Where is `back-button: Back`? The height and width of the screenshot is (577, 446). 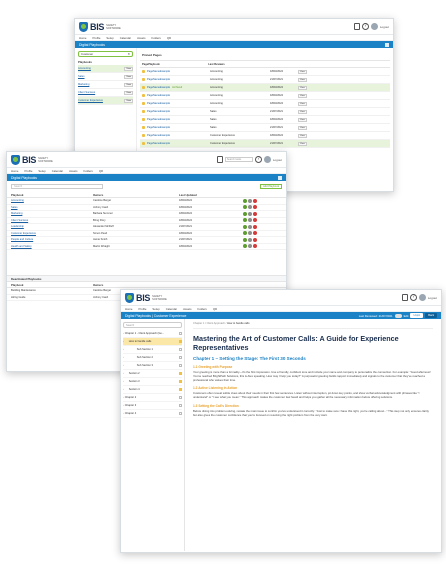
back-button: Back is located at coordinates (431, 315).